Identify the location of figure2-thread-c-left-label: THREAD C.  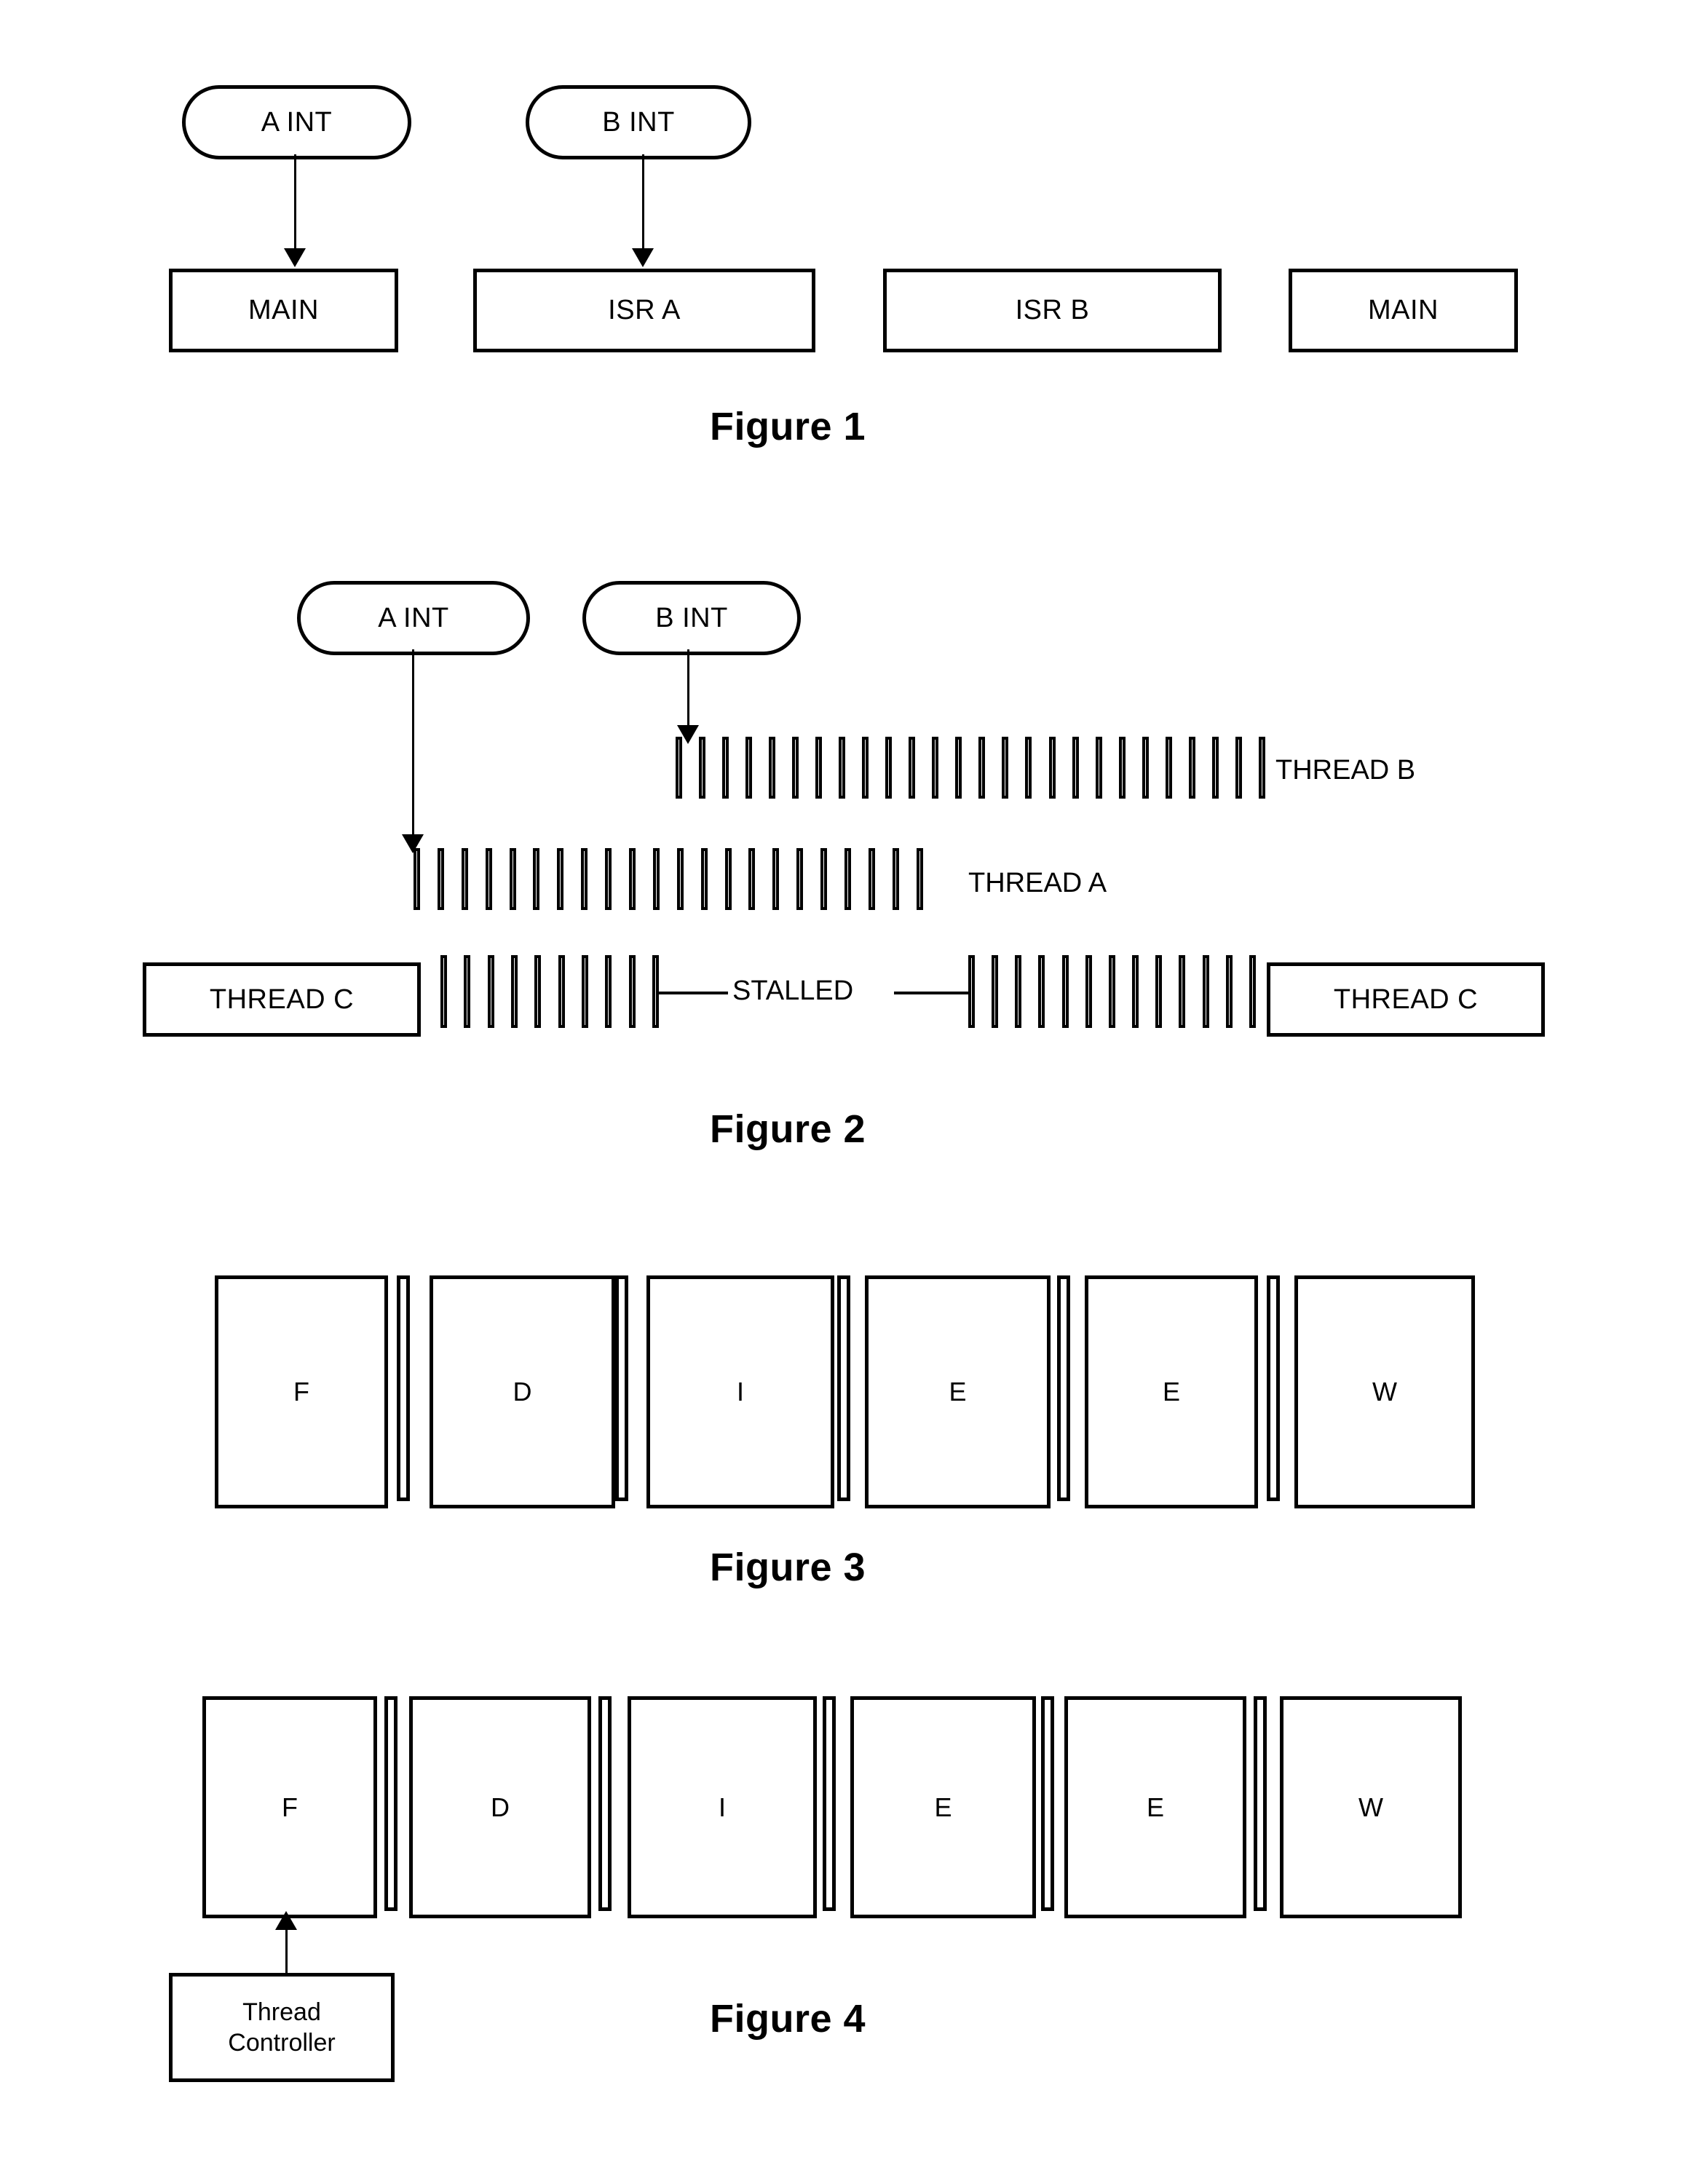
(282, 999).